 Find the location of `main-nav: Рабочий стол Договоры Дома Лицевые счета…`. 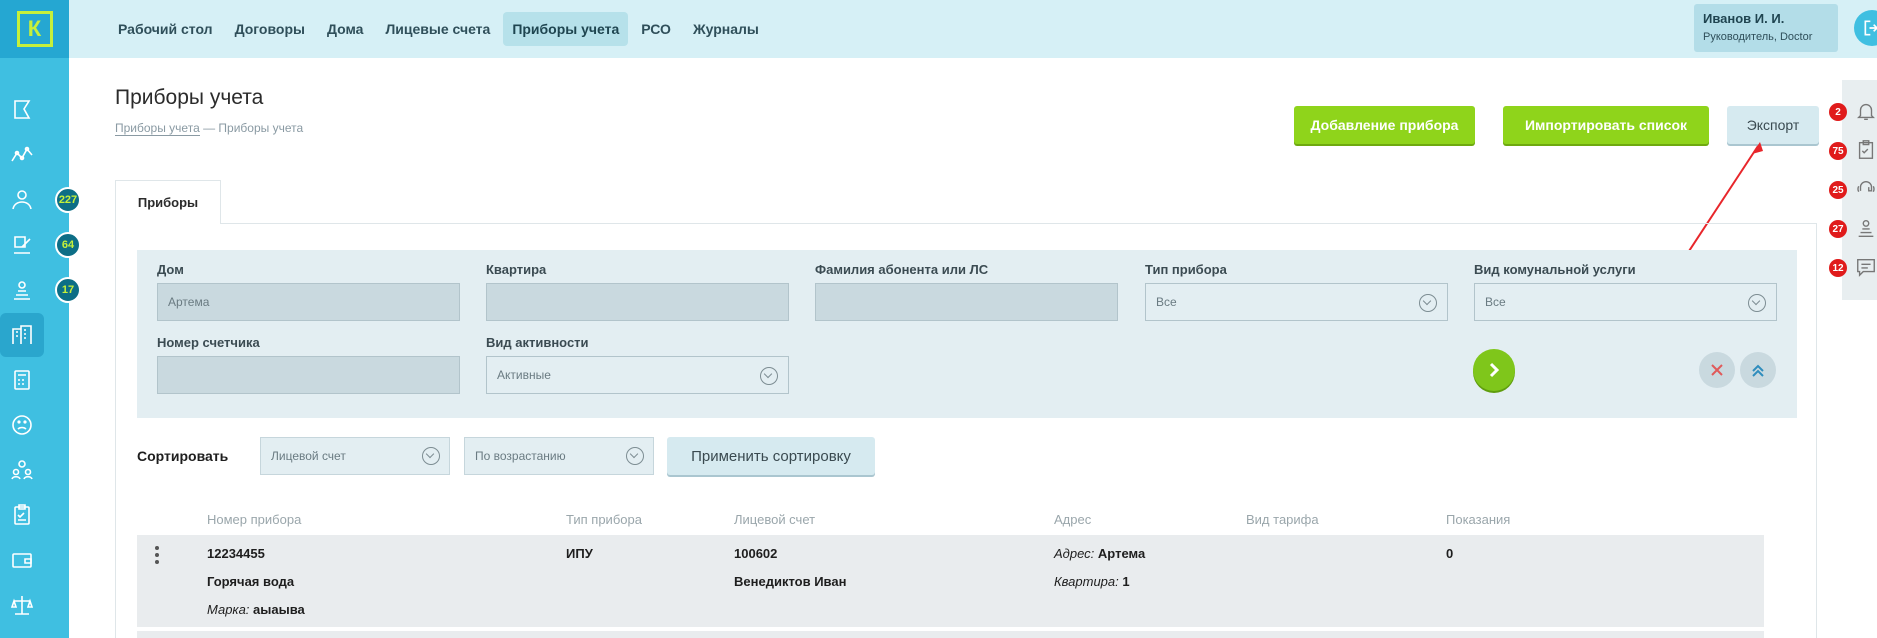

main-nav: Рабочий стол Договоры Дома Лицевые счета… is located at coordinates (438, 29).